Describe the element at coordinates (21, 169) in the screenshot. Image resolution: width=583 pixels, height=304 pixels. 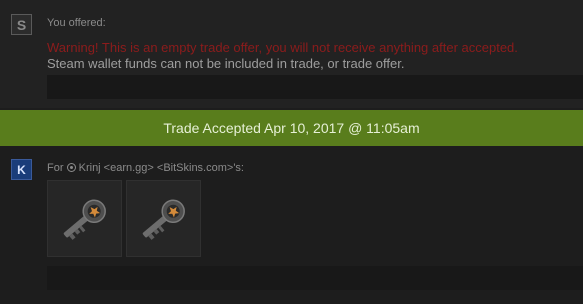
I see `partner-avatar: K` at that location.